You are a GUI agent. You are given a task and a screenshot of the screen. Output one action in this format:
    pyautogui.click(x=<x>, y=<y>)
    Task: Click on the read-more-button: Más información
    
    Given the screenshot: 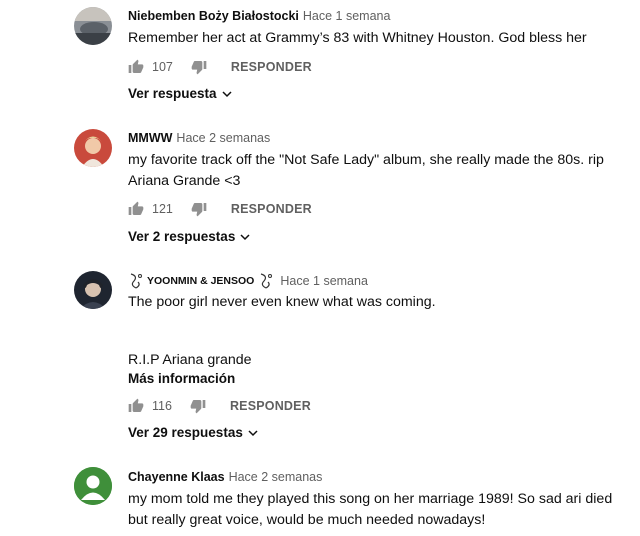 What is the action you would take?
    pyautogui.click(x=181, y=378)
    